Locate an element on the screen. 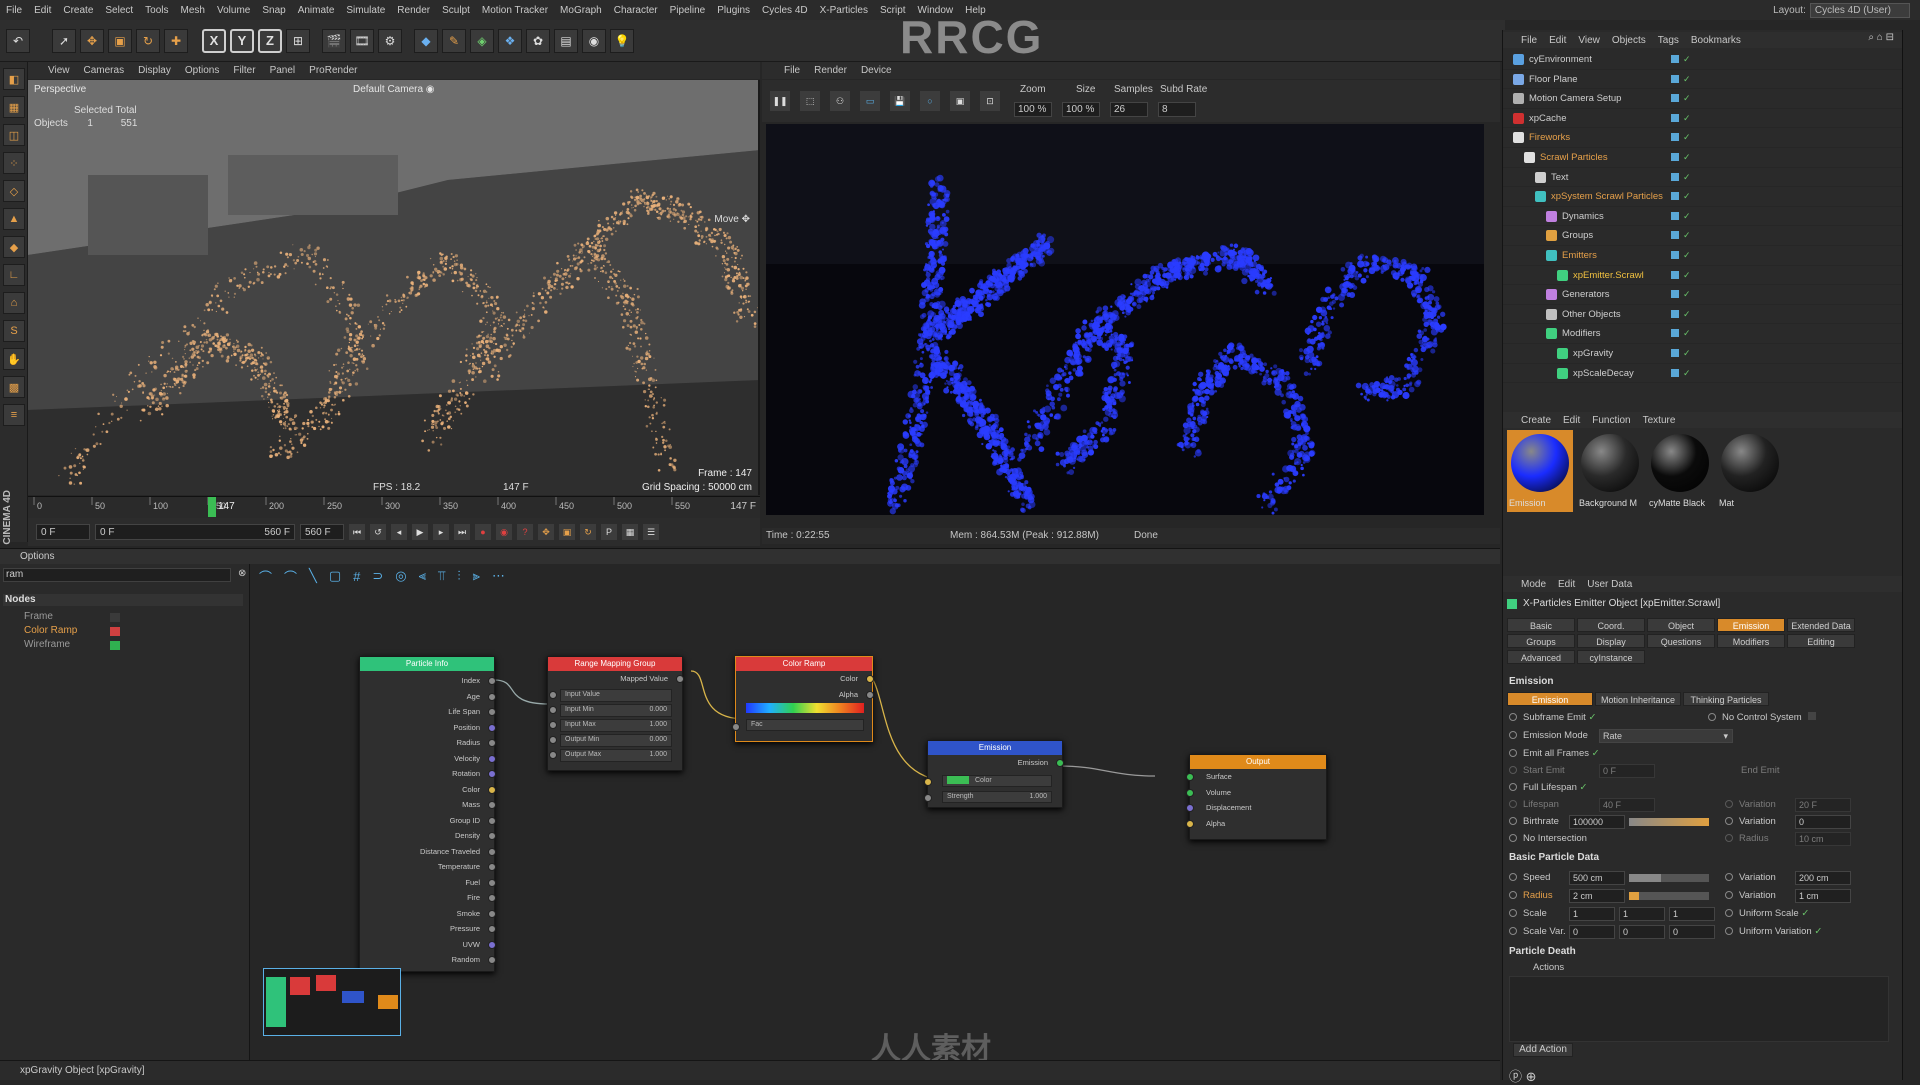  object-row-text: Text ✓ is located at coordinates (1703, 178).